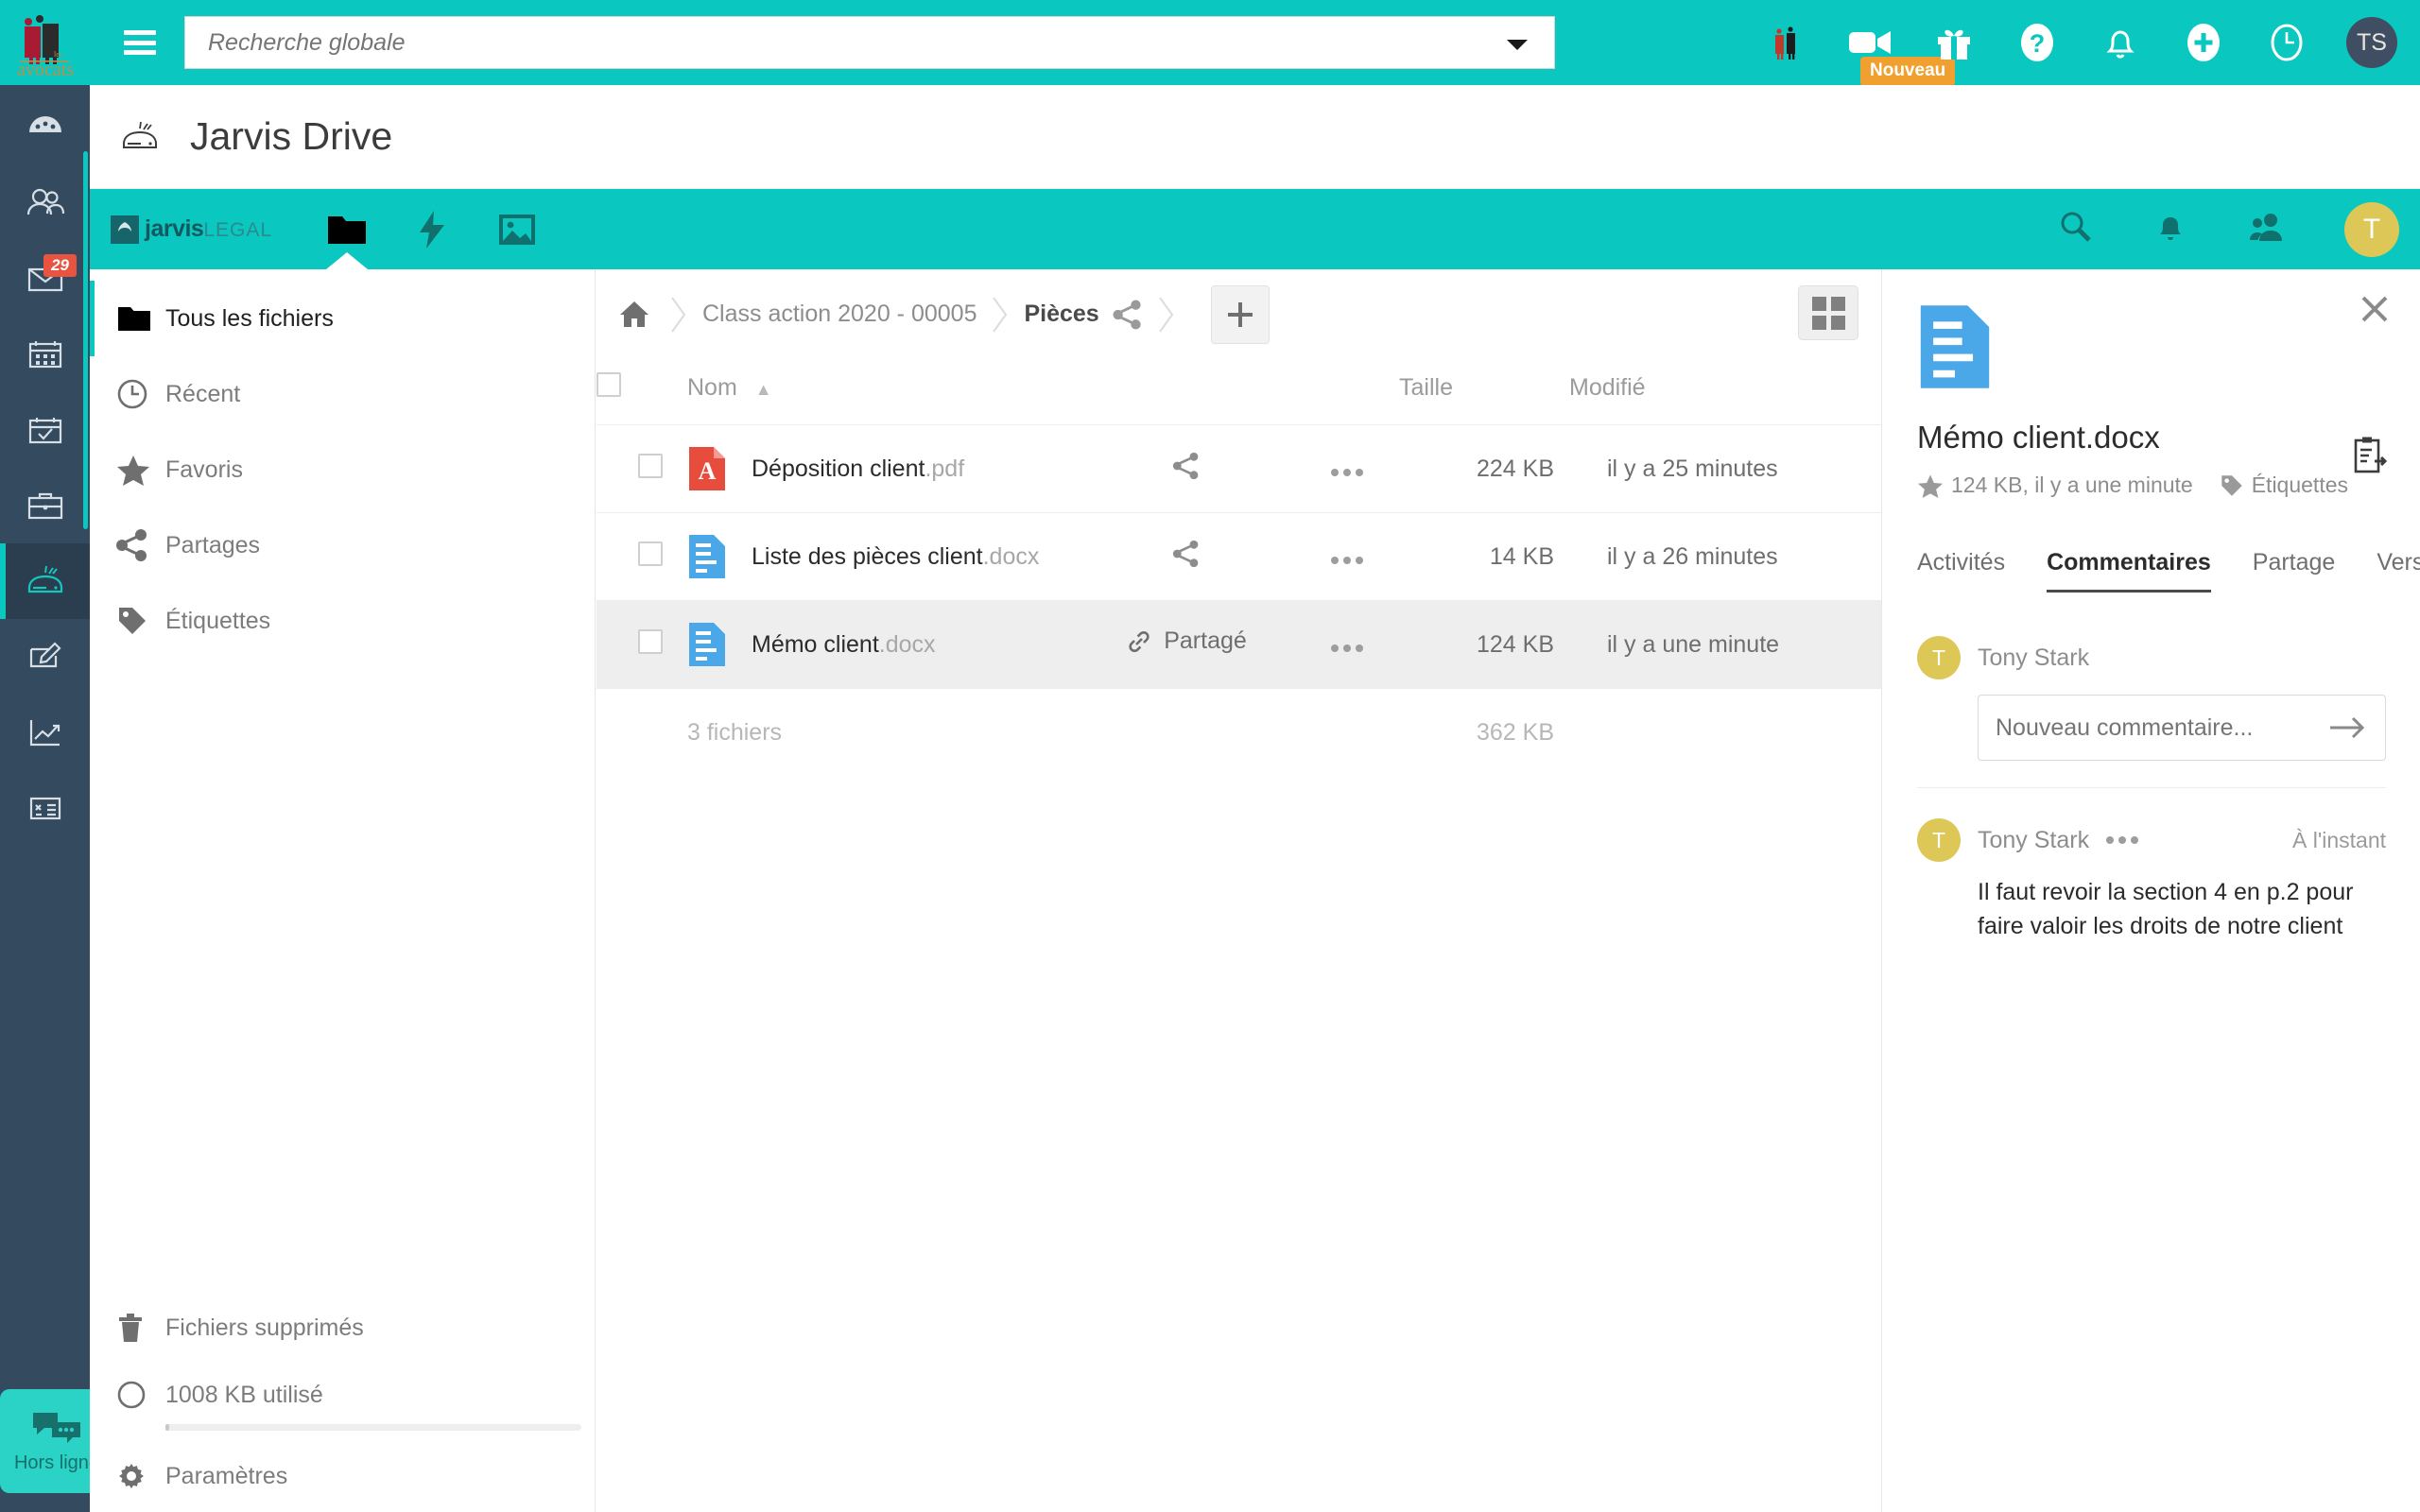 This screenshot has width=2420, height=1512. I want to click on tab-activites: Activités, so click(1961, 571).